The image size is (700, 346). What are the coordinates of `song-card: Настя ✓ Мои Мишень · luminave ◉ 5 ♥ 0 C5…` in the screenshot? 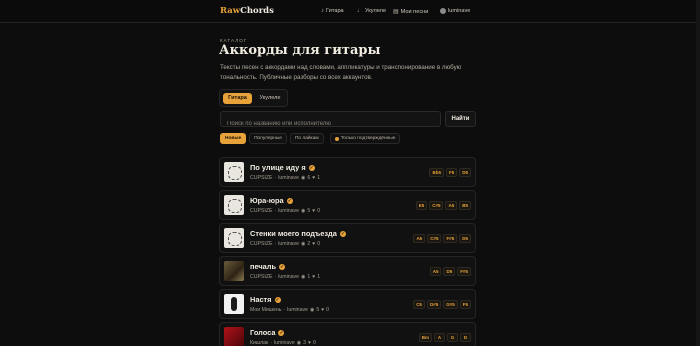 It's located at (347, 304).